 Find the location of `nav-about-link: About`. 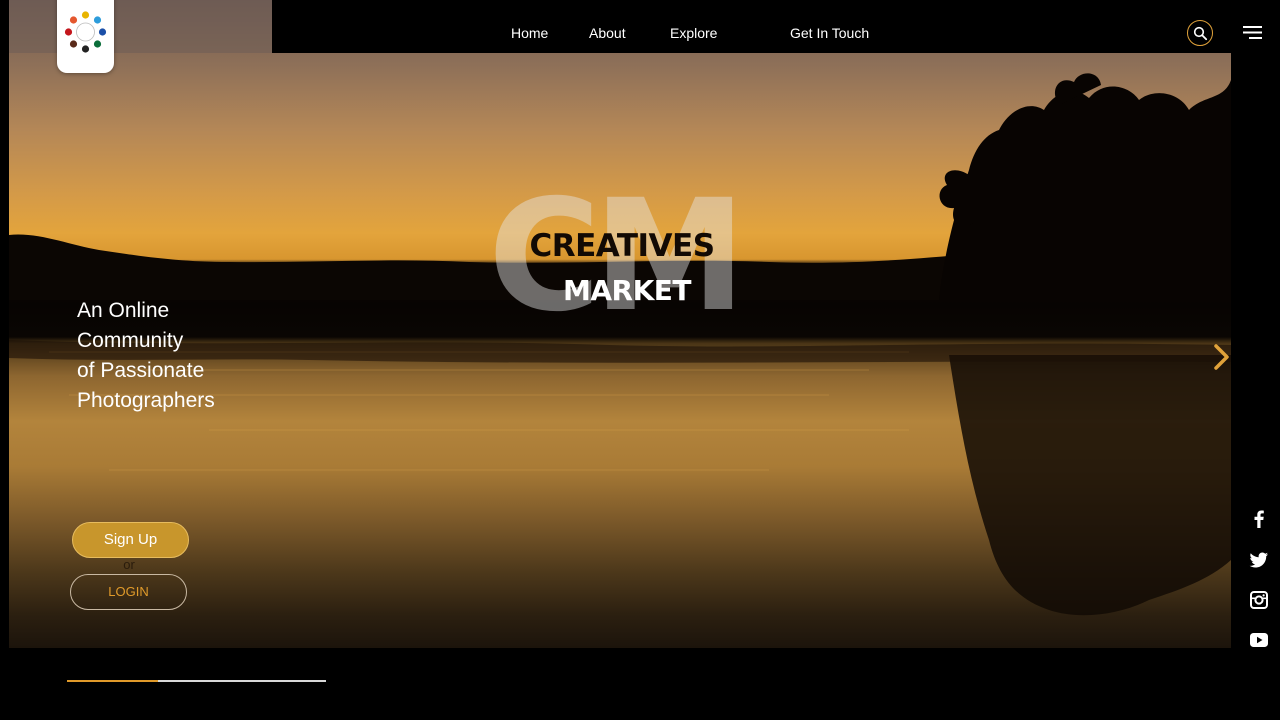

nav-about-link: About is located at coordinates (607, 33).